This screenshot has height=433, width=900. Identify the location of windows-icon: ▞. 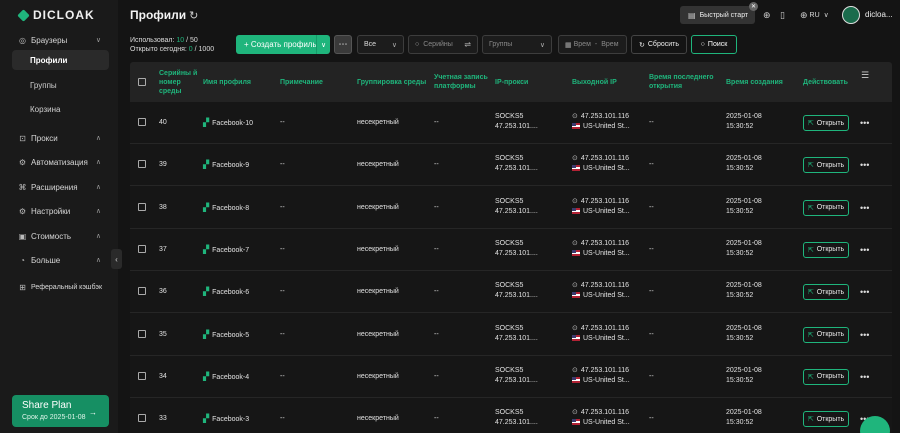
(206, 334).